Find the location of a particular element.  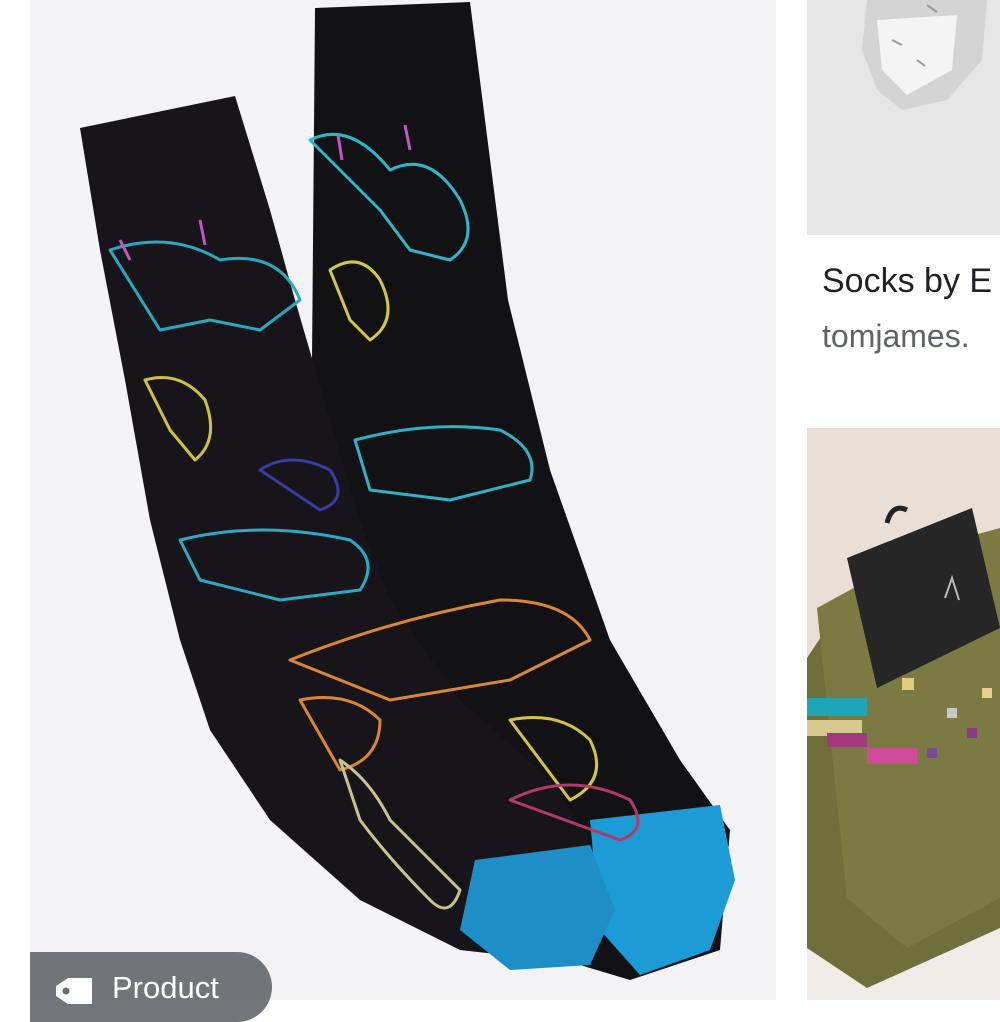

side-result-title: Socks by E is located at coordinates (907, 281).